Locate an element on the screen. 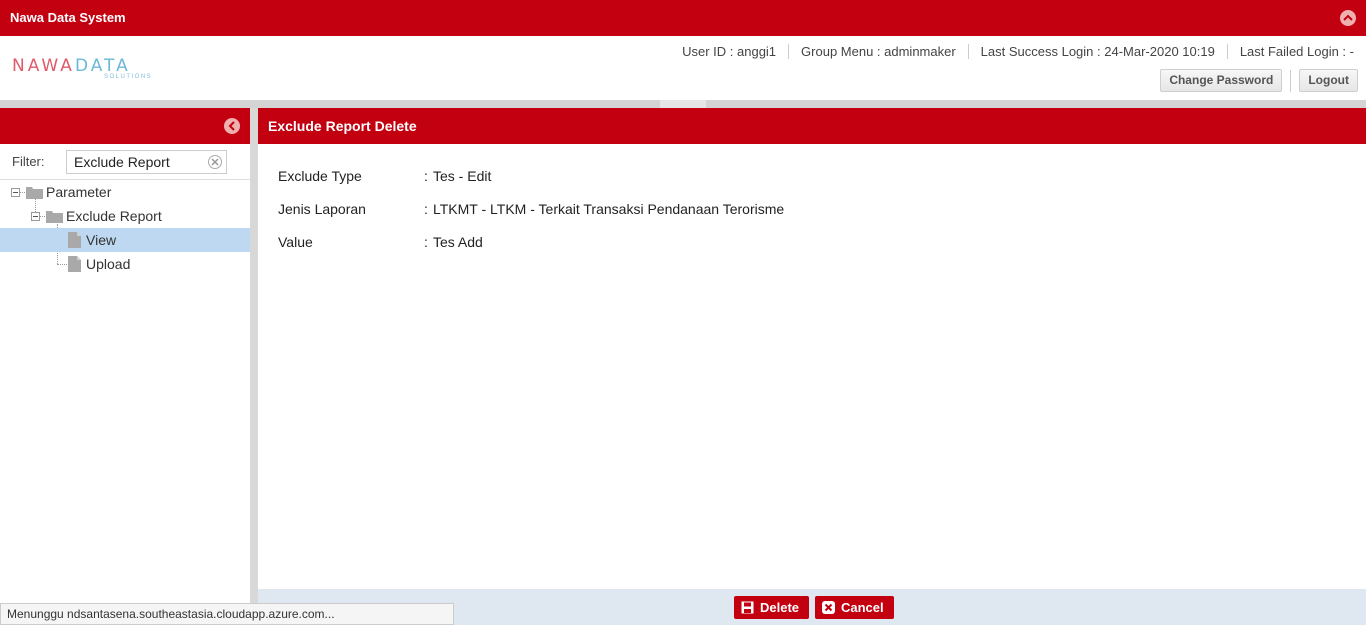 This screenshot has height=625, width=1366. chevron-up-icon is located at coordinates (1348, 17).